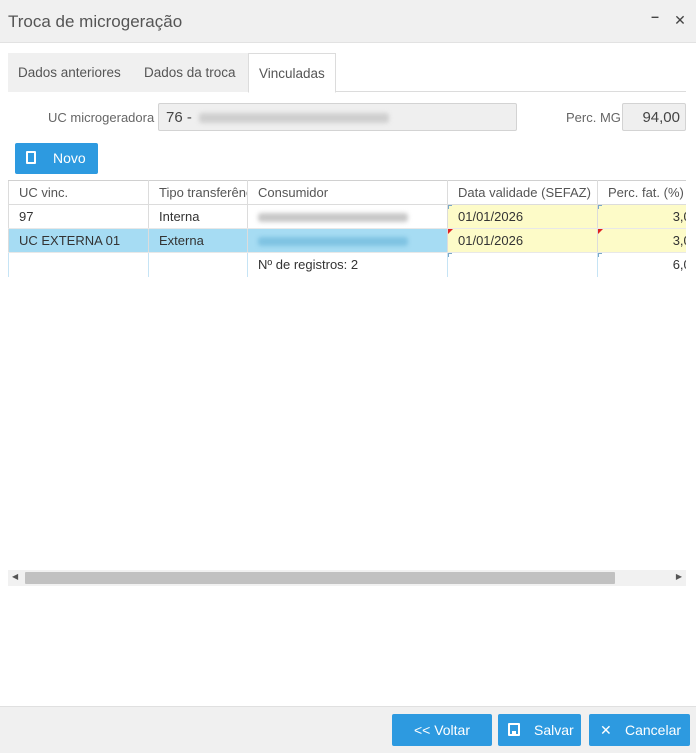 This screenshot has width=696, height=753. I want to click on total-perc-text: 6,00, so click(679, 265).